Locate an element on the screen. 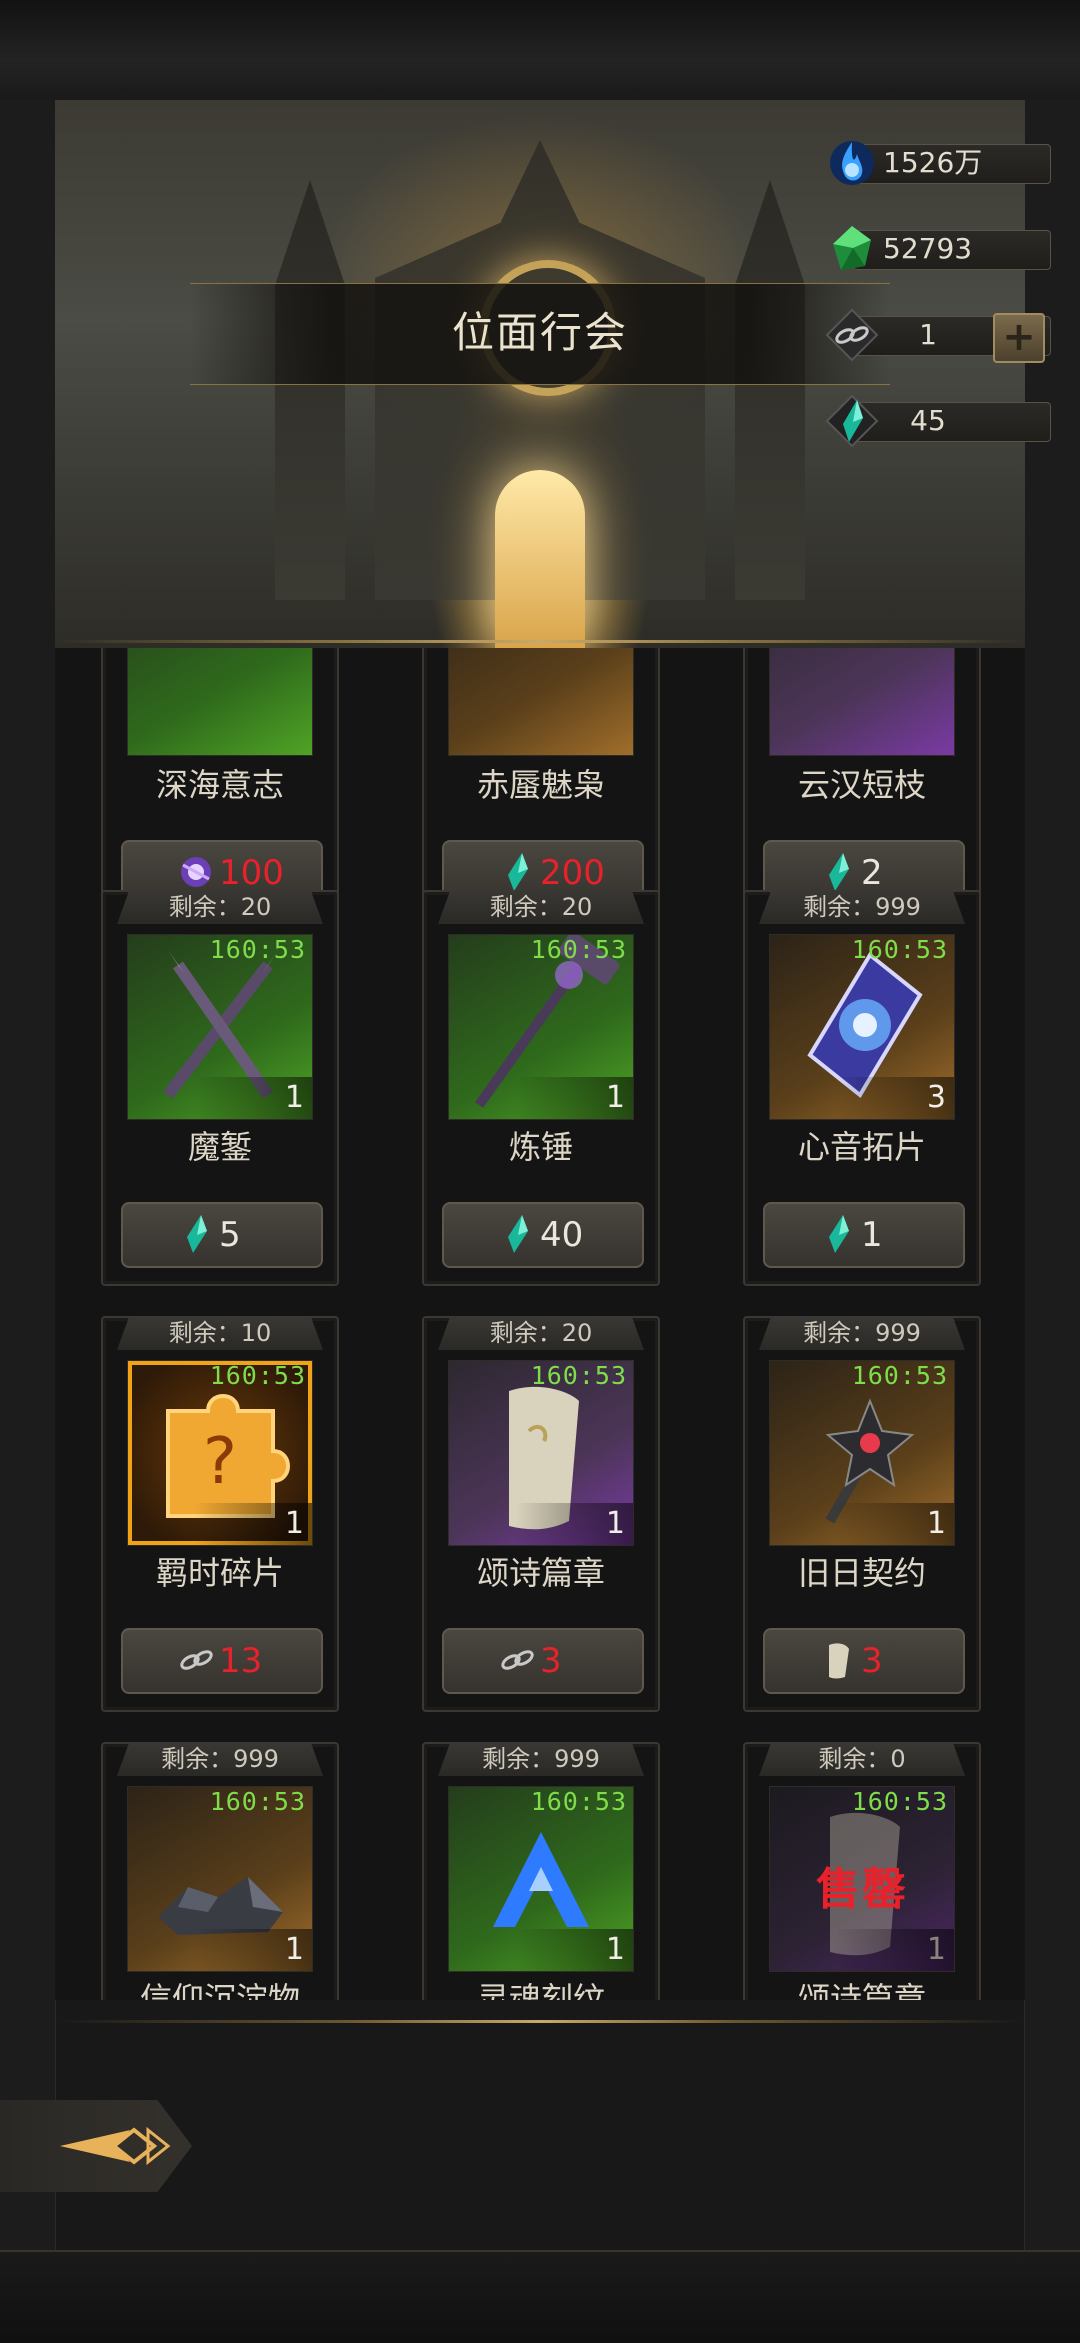  buy-button: 13 is located at coordinates (222, 1661).